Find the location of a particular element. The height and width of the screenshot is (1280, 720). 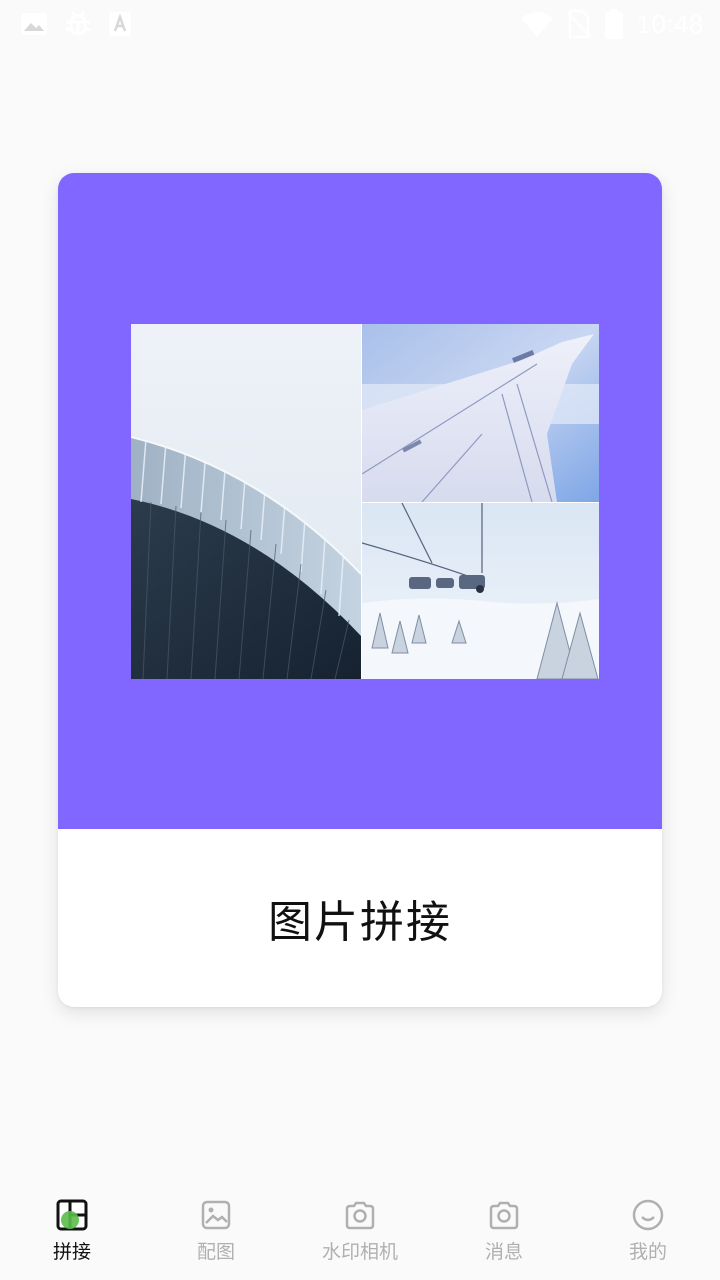

bug-icon is located at coordinates (78, 24).